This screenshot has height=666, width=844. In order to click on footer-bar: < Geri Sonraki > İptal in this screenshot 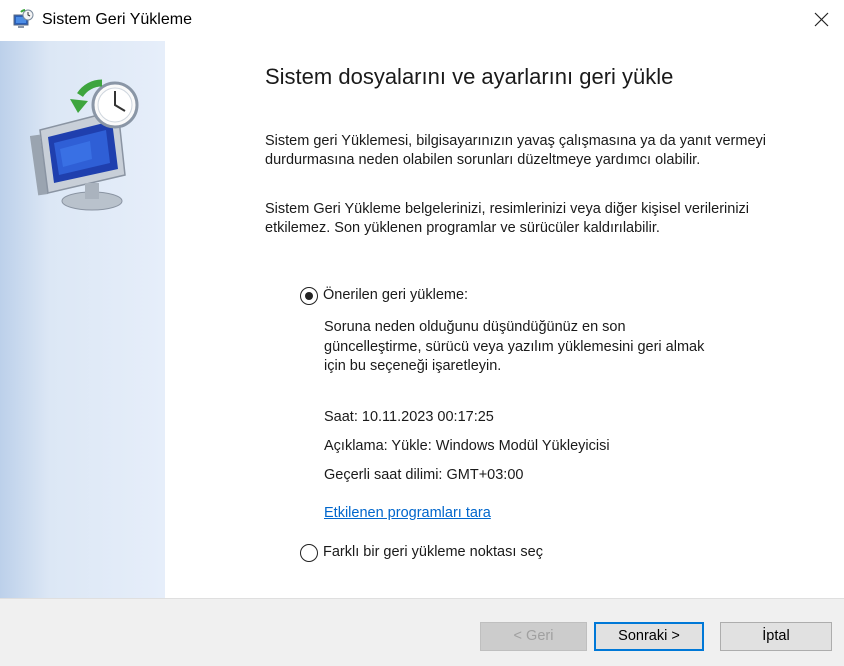, I will do `click(422, 632)`.